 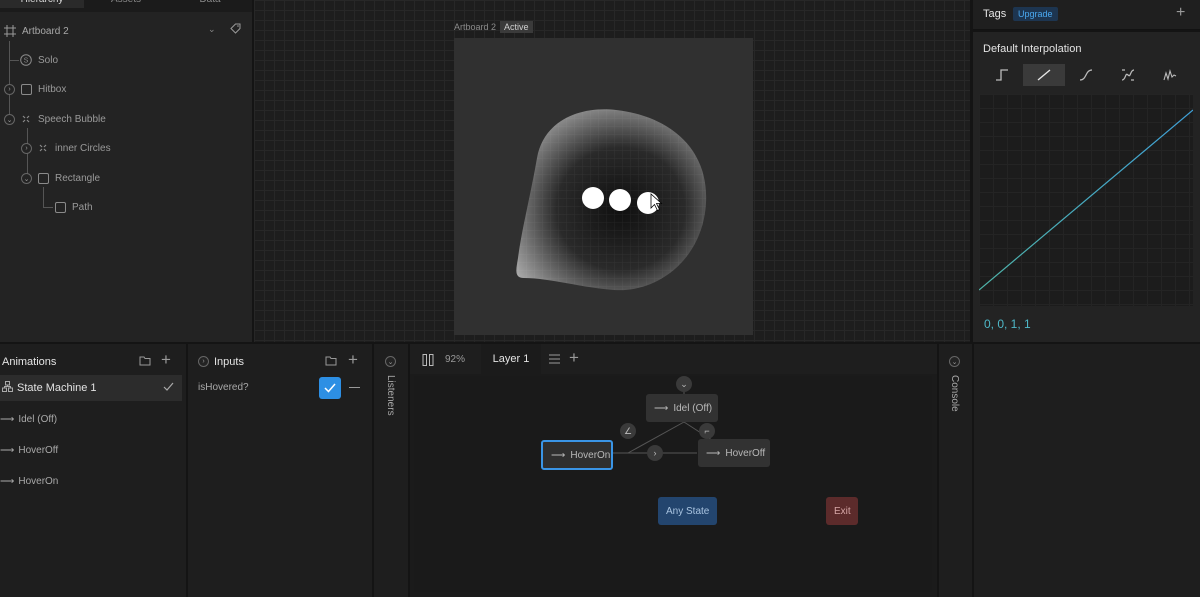 I want to click on hierarchy-item-speech-bubble: Speech Bubble, so click(x=63, y=119).